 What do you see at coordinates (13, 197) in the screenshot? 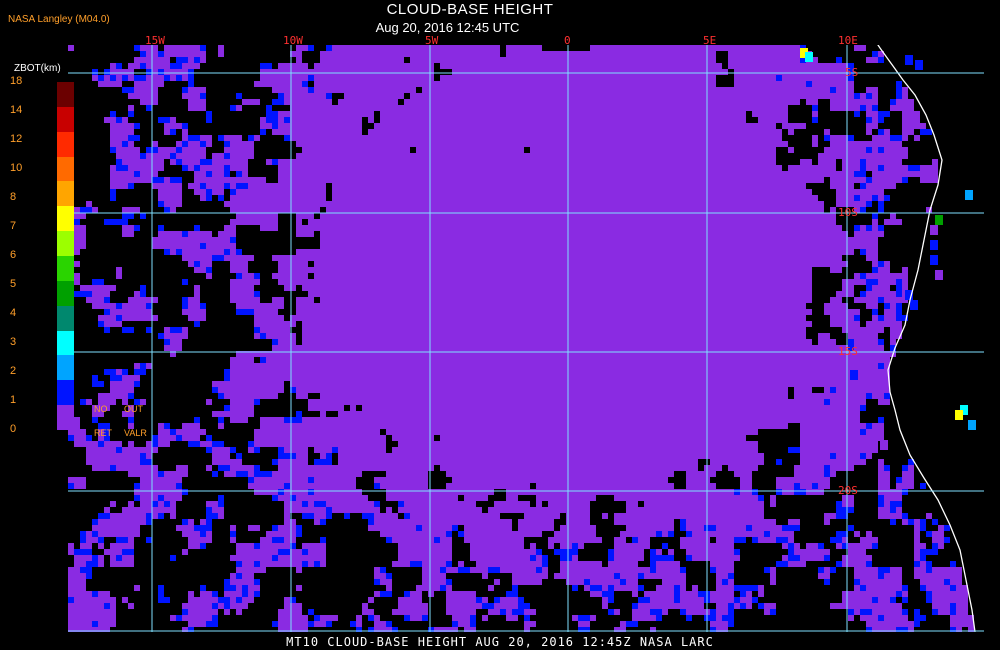
I see `legend-tick-8: 8` at bounding box center [13, 197].